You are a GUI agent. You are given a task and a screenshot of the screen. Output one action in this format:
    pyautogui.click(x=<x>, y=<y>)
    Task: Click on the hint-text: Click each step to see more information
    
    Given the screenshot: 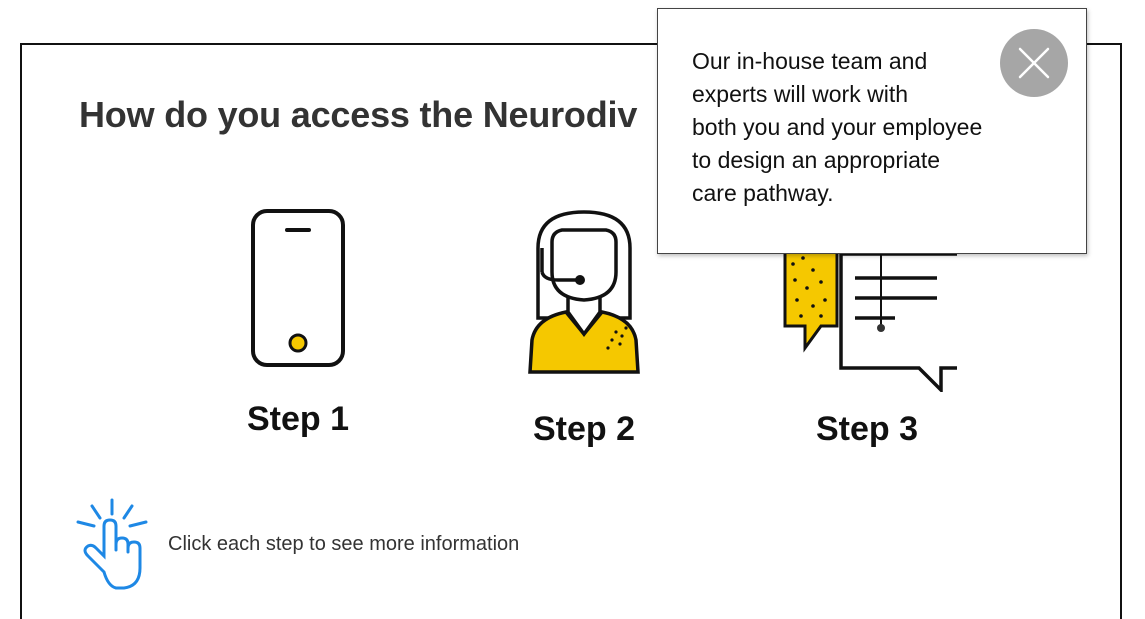 What is the action you would take?
    pyautogui.click(x=344, y=543)
    